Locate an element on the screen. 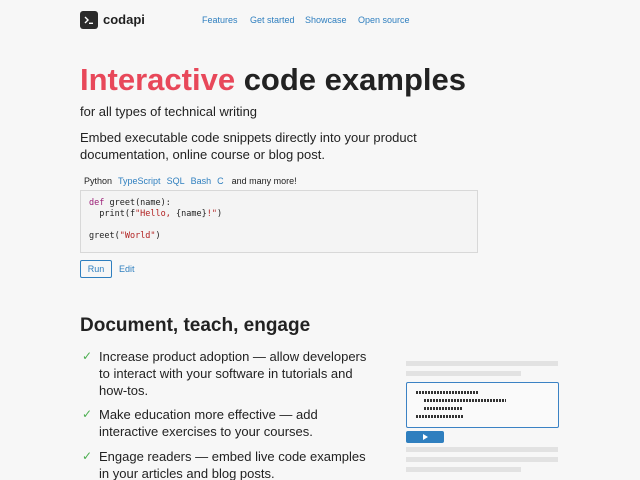 The width and height of the screenshot is (640, 480). terminal-prompt-icon is located at coordinates (88, 20).